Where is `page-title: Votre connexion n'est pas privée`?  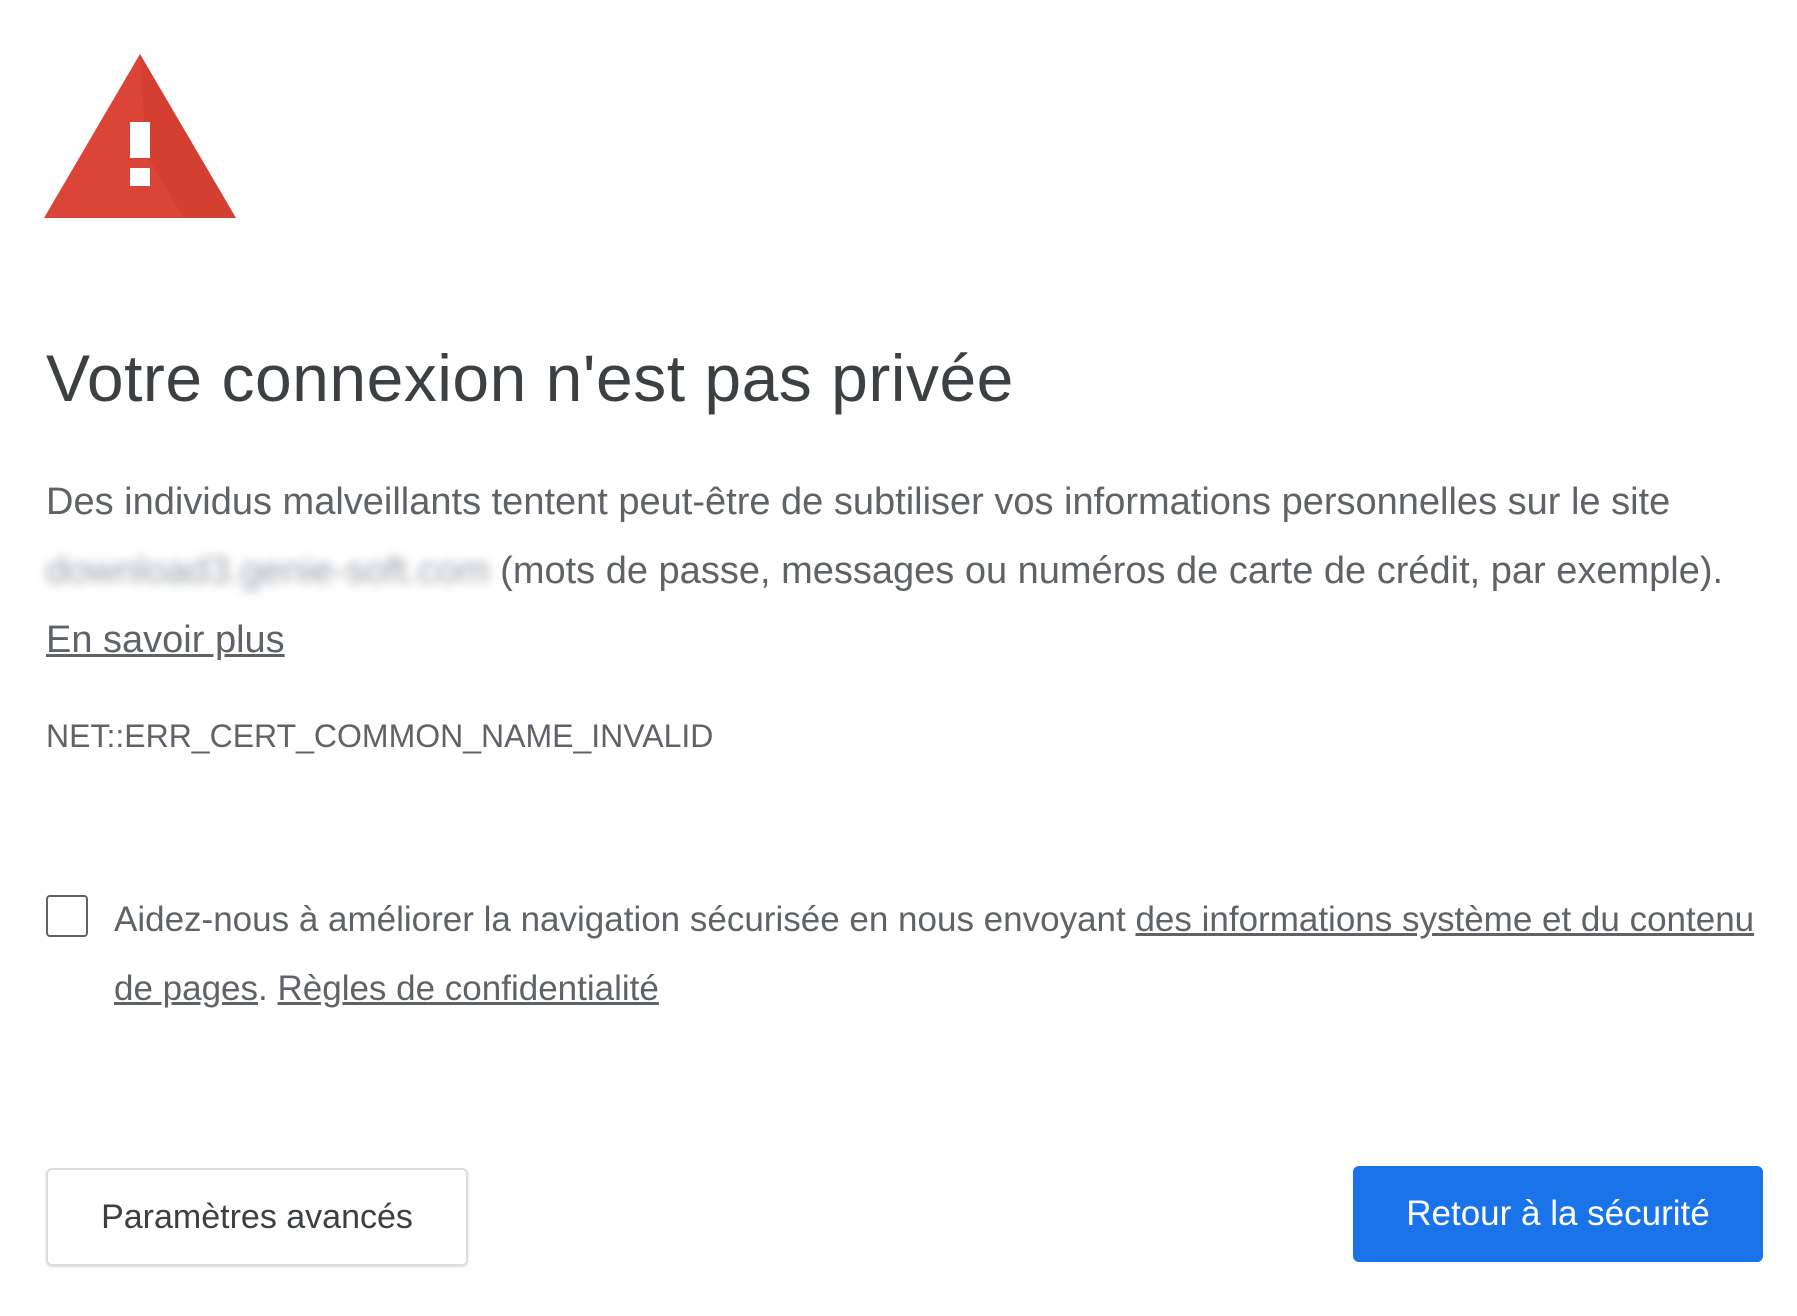
page-title: Votre connexion n'est pas privée is located at coordinates (530, 378).